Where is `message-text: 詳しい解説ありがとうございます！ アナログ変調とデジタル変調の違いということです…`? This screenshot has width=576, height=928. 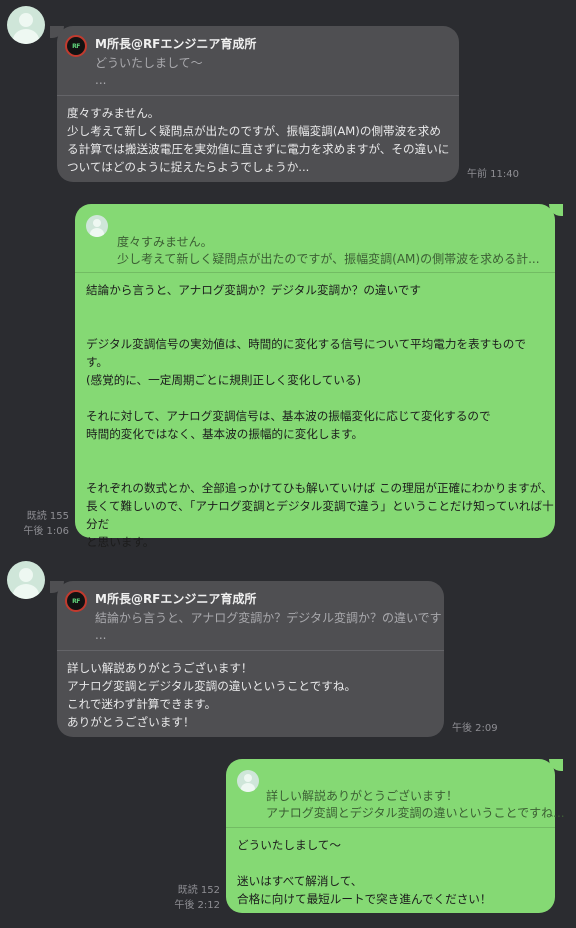
message-text: 詳しい解説ありがとうございます！ アナログ変調とデジタル変調の違いということです… is located at coordinates (212, 695).